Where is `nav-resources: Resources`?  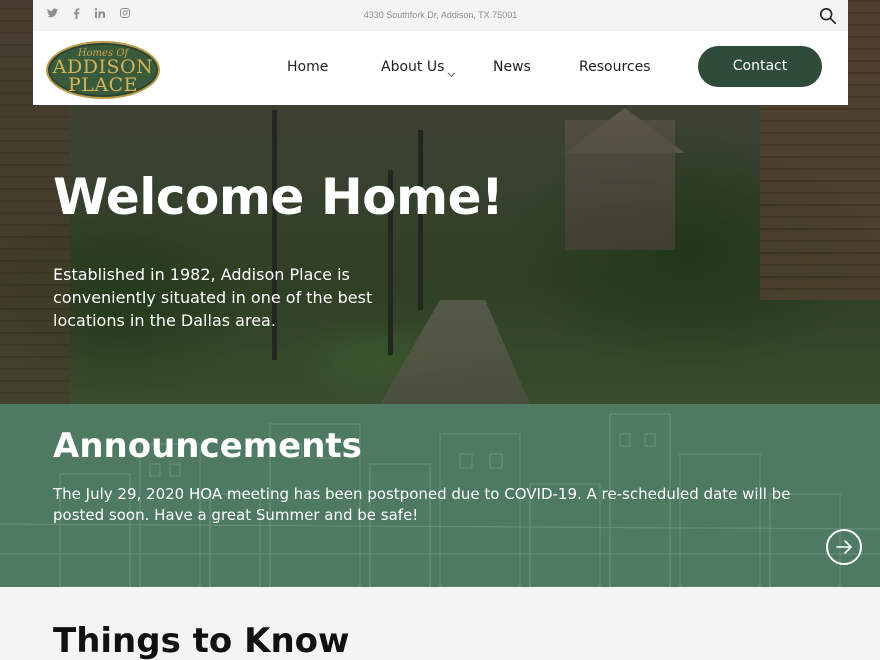
nav-resources: Resources is located at coordinates (615, 67).